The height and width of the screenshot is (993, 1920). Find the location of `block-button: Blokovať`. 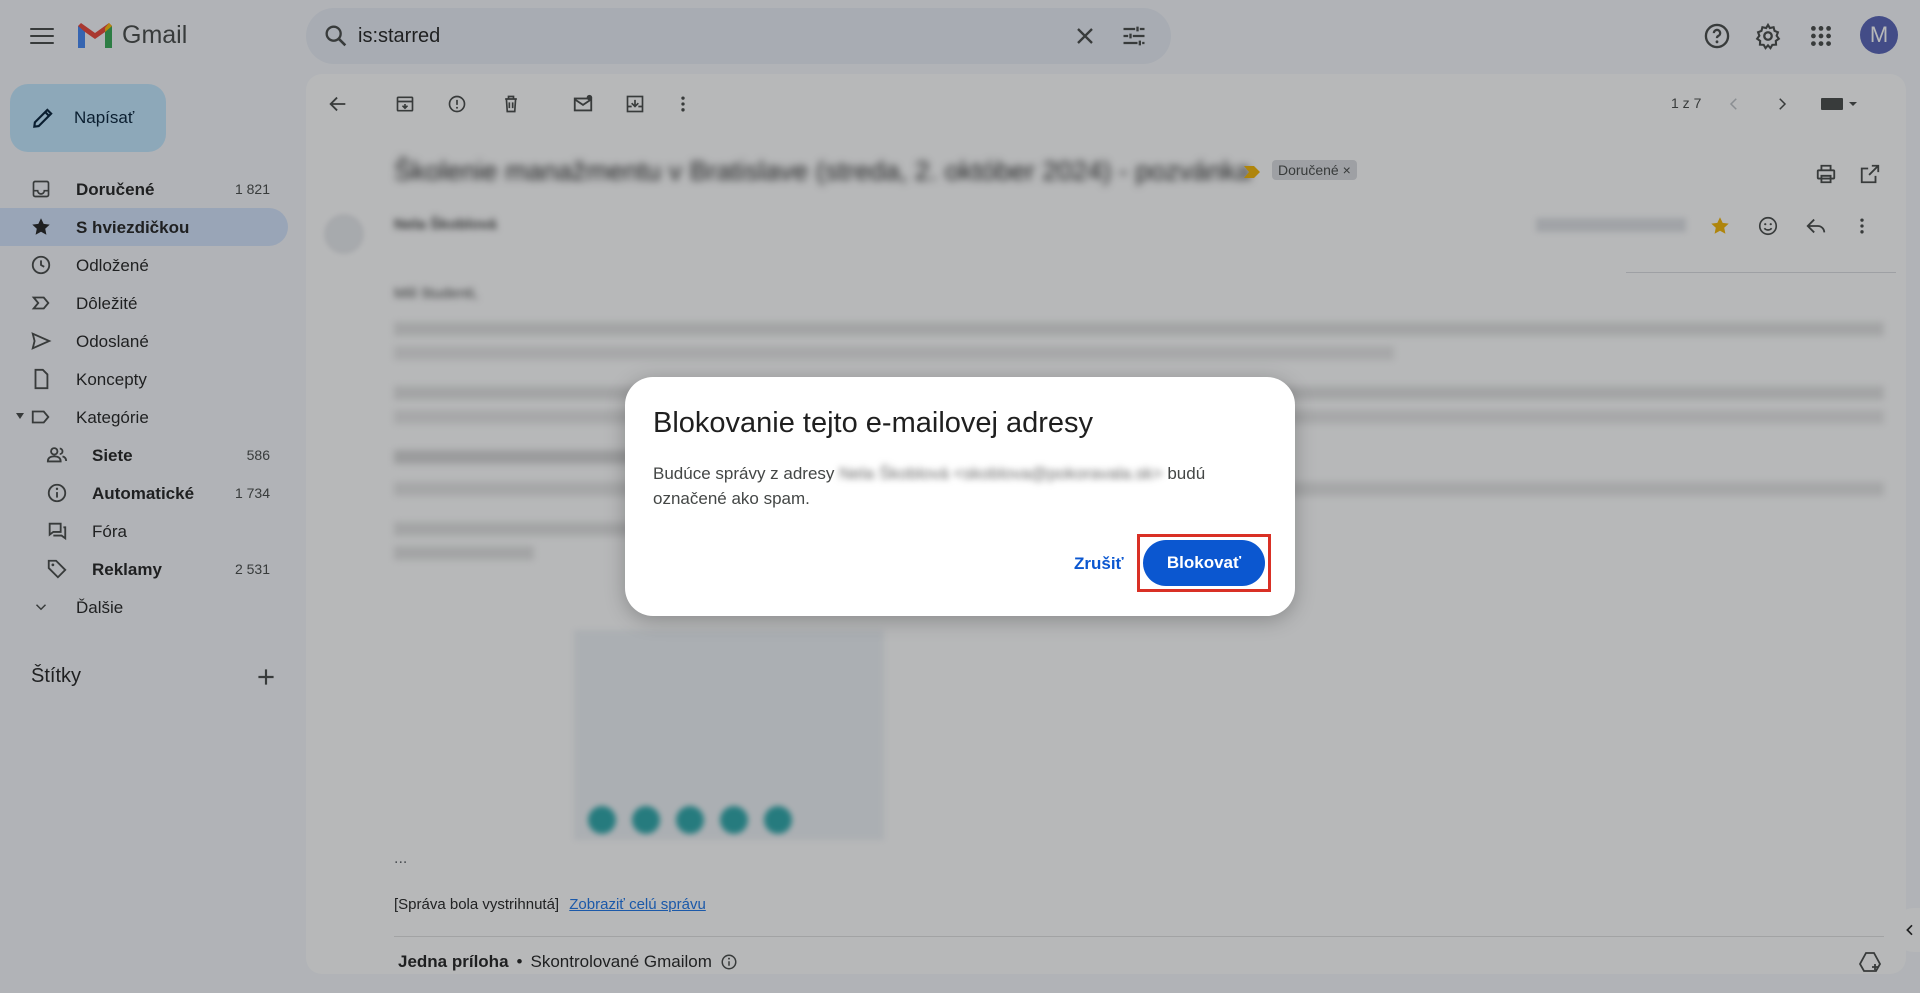

block-button: Blokovať is located at coordinates (1204, 563).